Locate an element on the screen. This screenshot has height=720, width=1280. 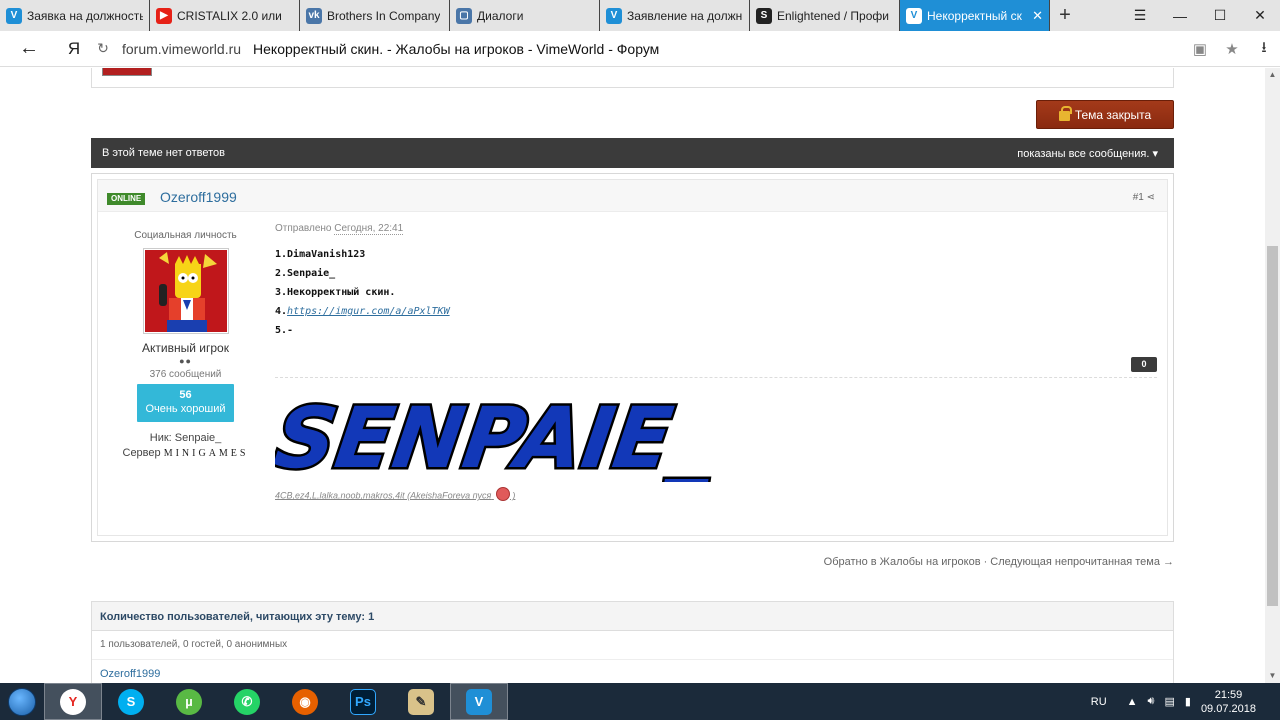
browser-tab: V Заявление на должн is located at coordinates (675, 15).